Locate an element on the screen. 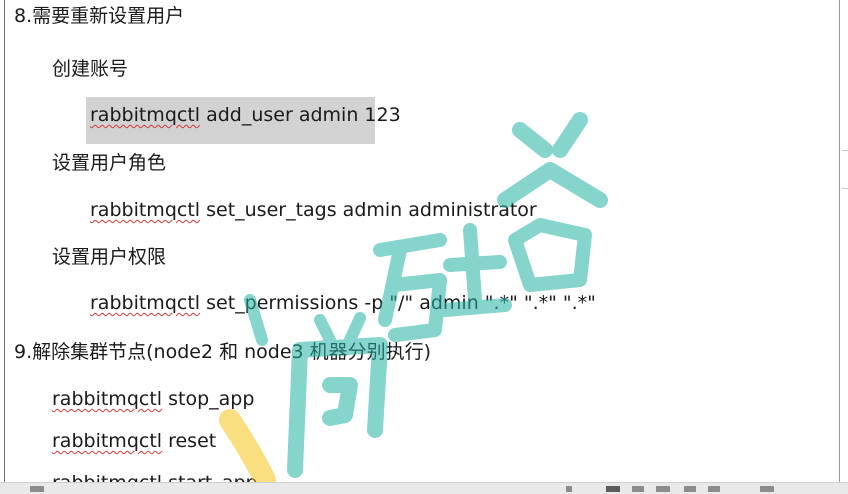 This screenshot has height=494, width=848. command-args: reset is located at coordinates (189, 441).